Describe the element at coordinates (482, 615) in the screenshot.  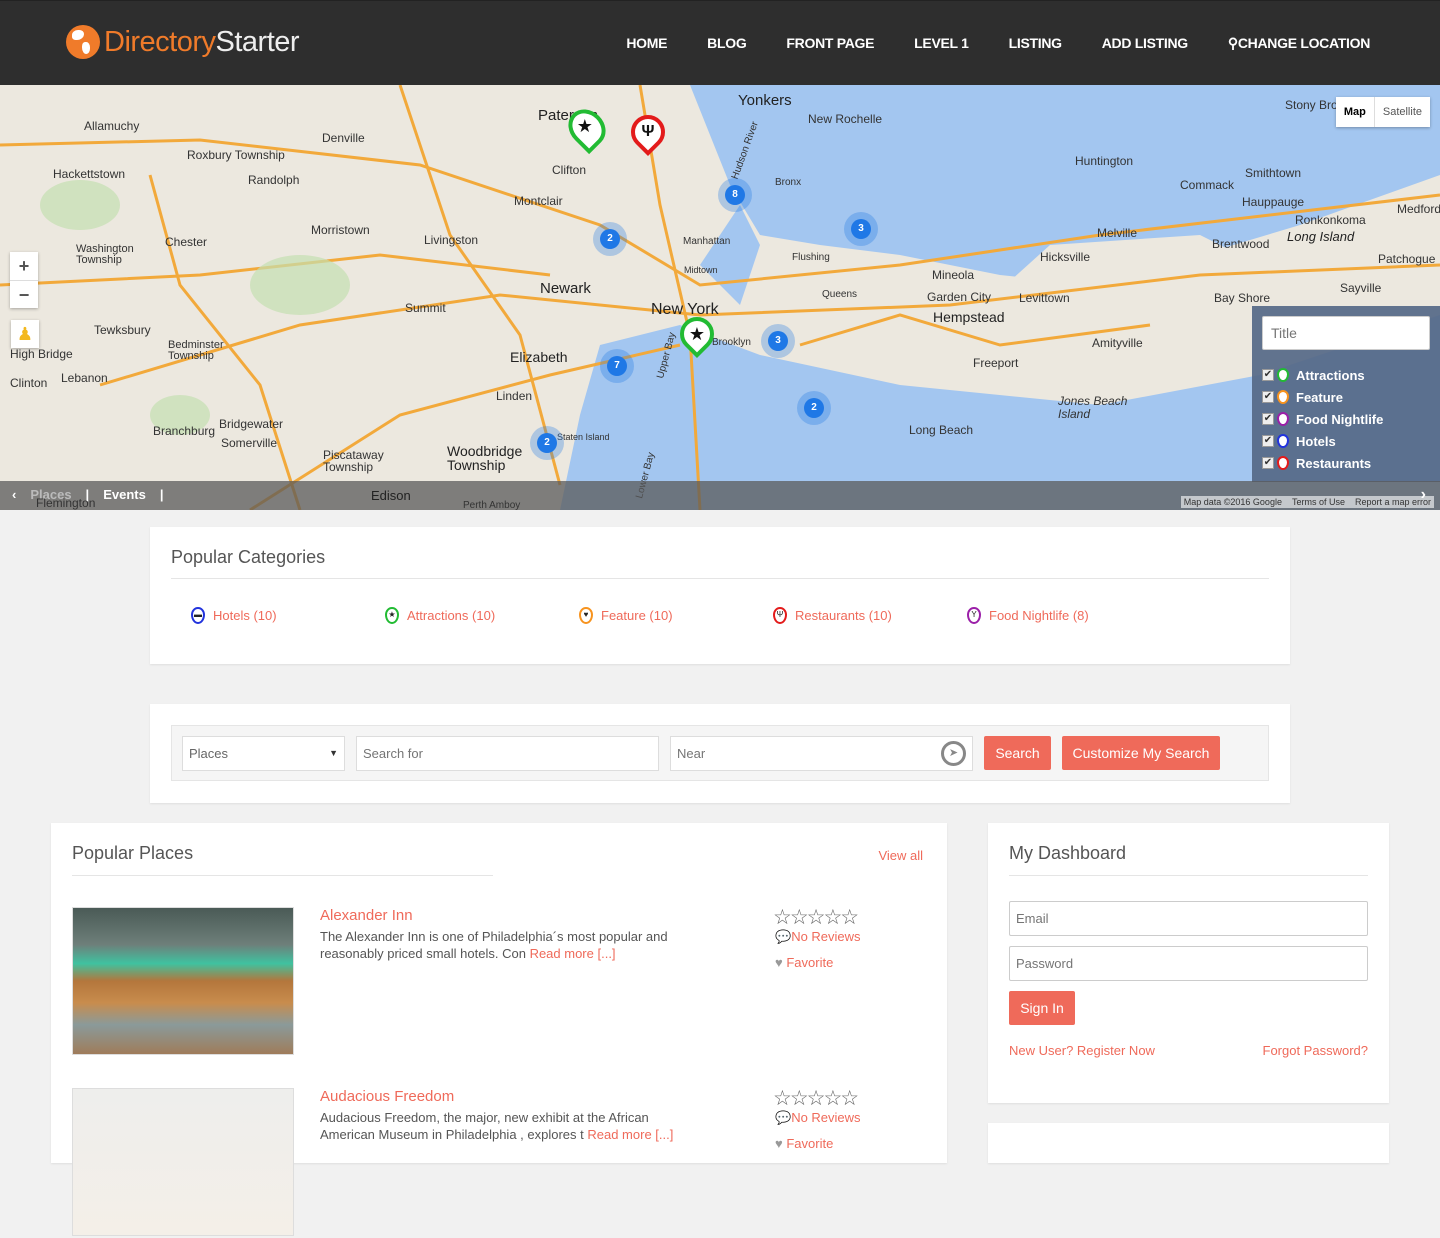
I see `category-attractions: ★ Attractions (10)` at that location.